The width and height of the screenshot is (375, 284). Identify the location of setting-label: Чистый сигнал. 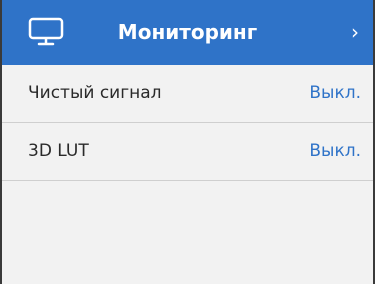
(95, 93).